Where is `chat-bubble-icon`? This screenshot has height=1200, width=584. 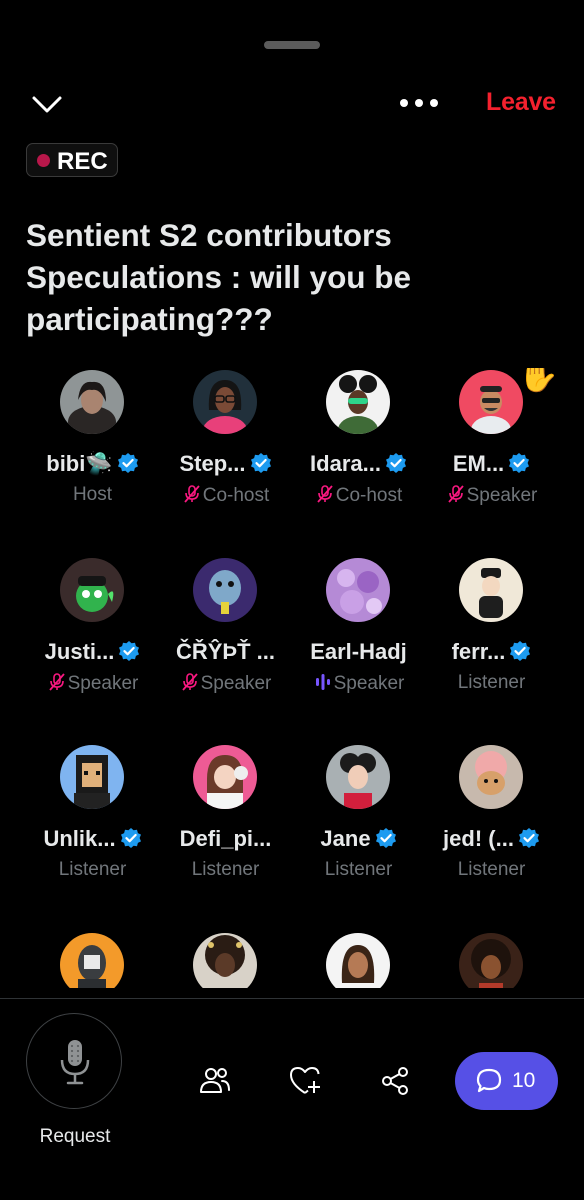
chat-bubble-icon is located at coordinates (489, 1080).